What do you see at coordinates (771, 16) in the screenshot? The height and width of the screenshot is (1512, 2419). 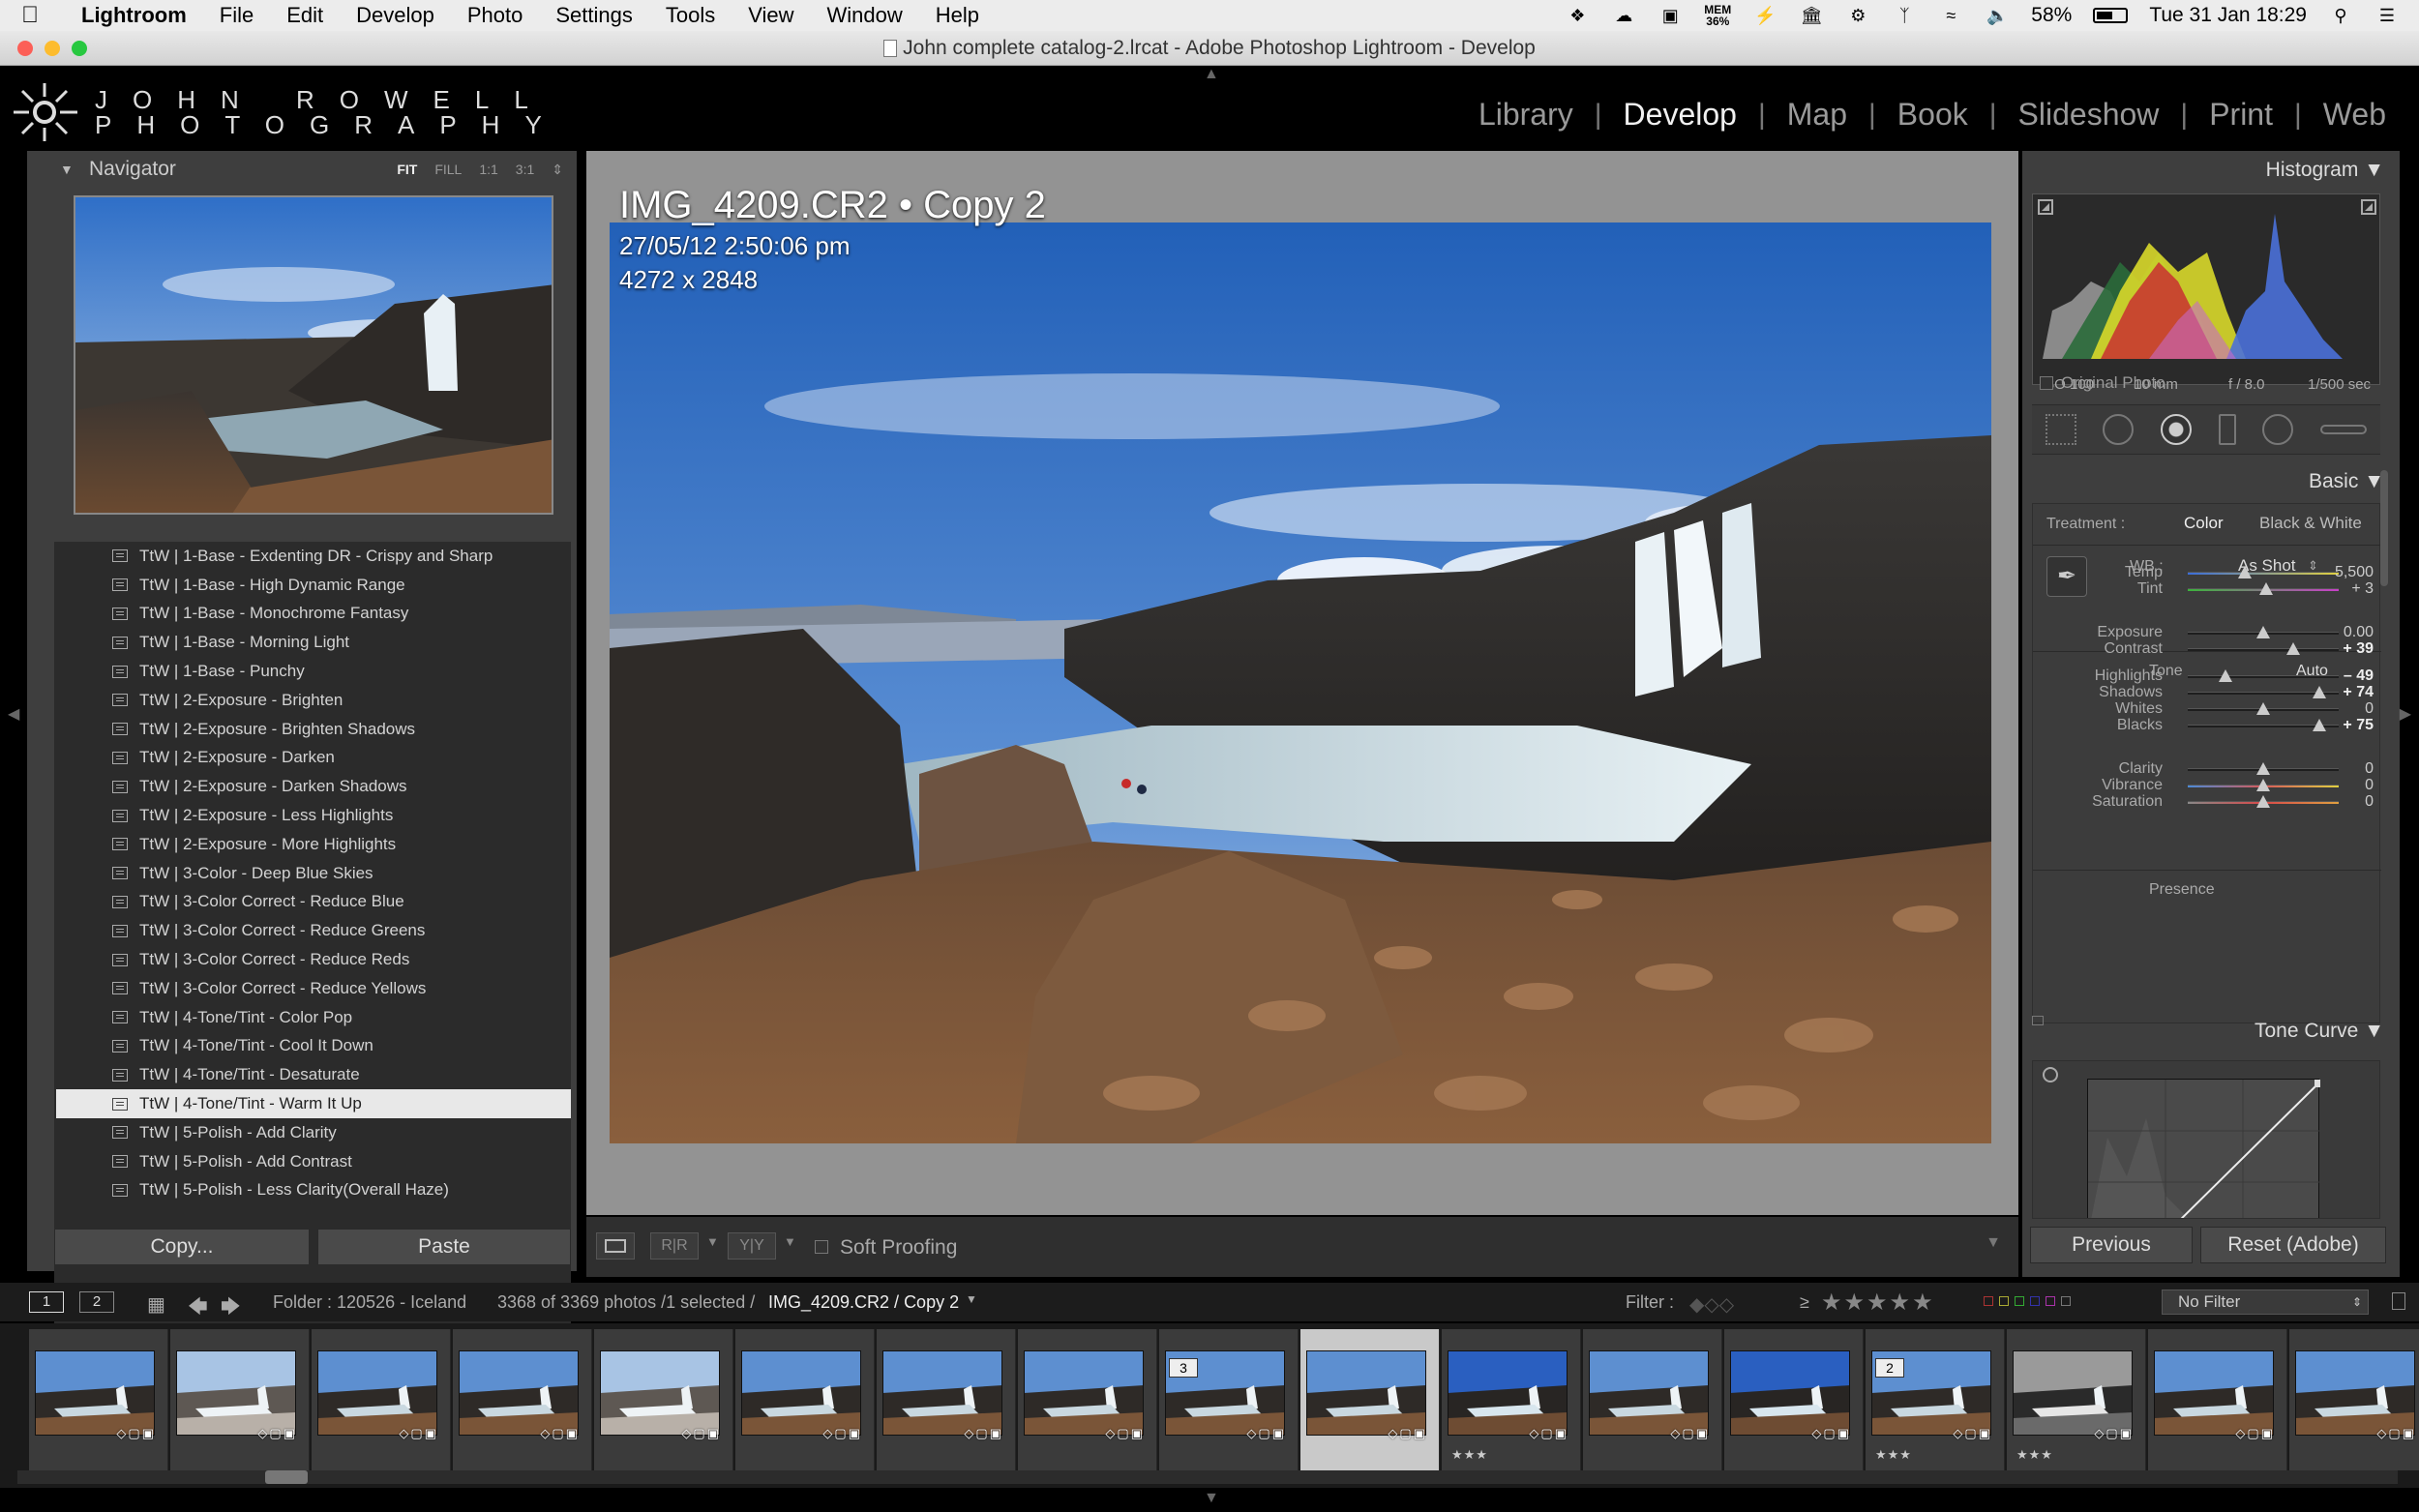 I see `menu-view: View` at bounding box center [771, 16].